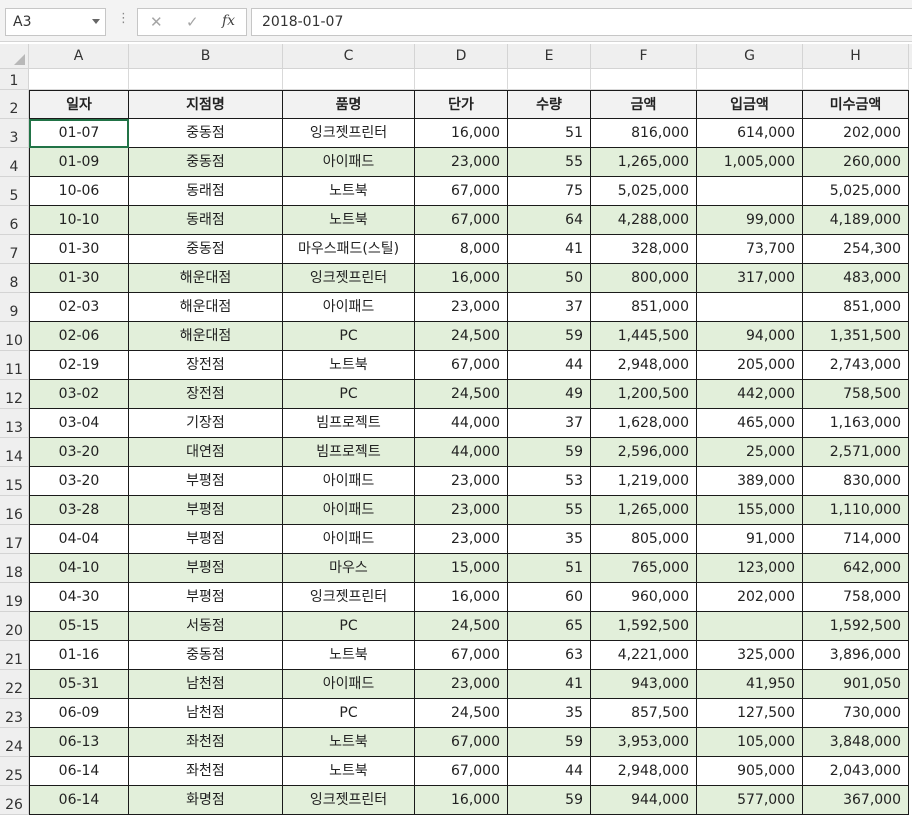 This screenshot has height=824, width=912. Describe the element at coordinates (856, 597) in the screenshot. I see `cell-outstanding: 758,000` at that location.